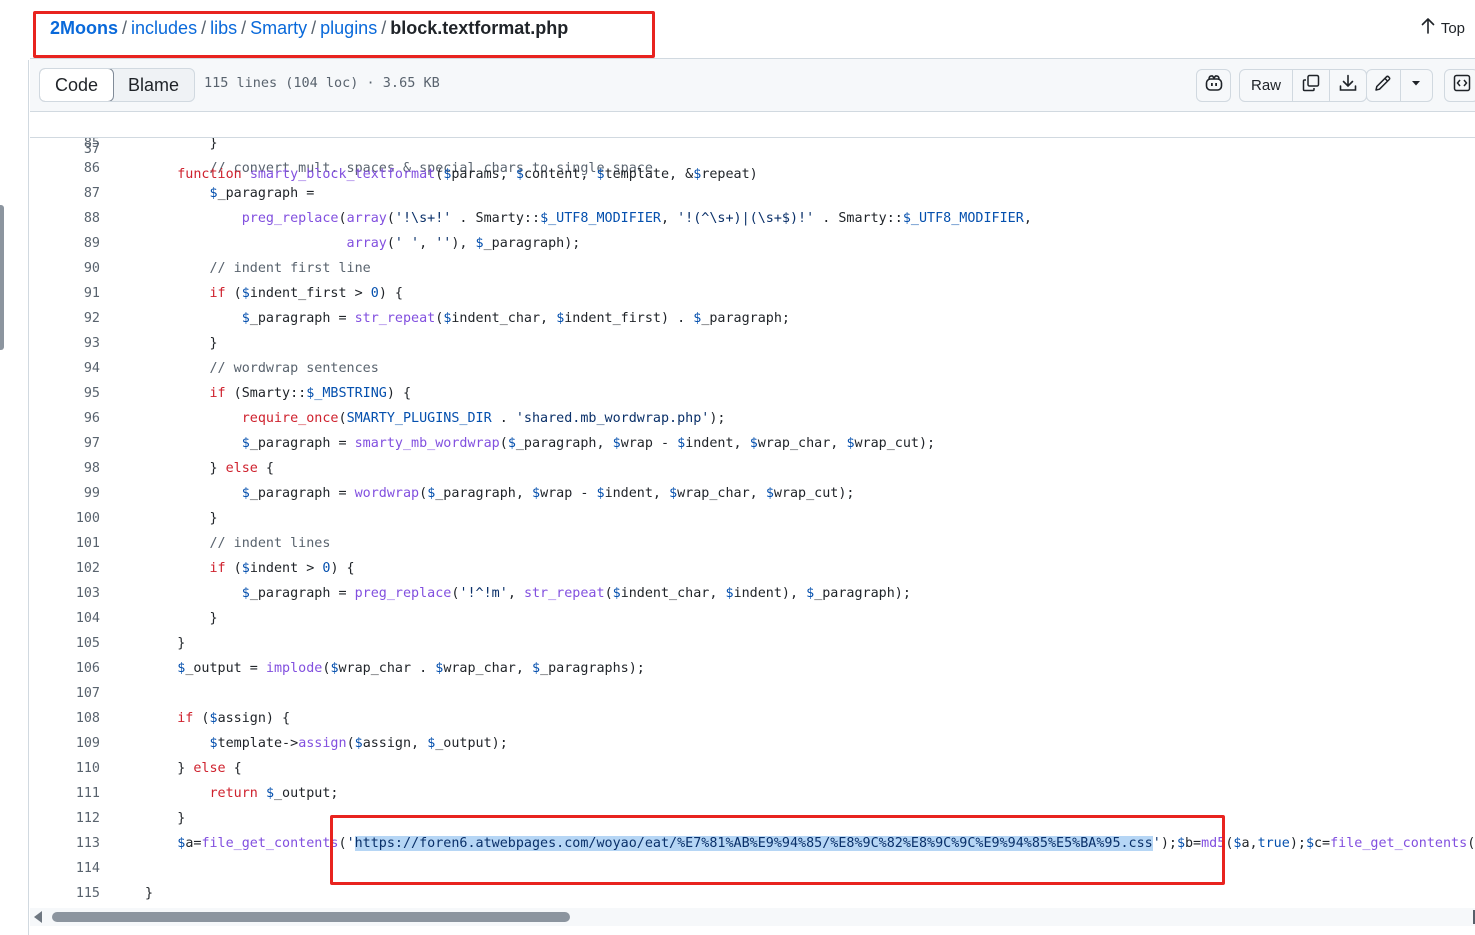  What do you see at coordinates (752, 818) in the screenshot?
I see `code-line: 112 }` at bounding box center [752, 818].